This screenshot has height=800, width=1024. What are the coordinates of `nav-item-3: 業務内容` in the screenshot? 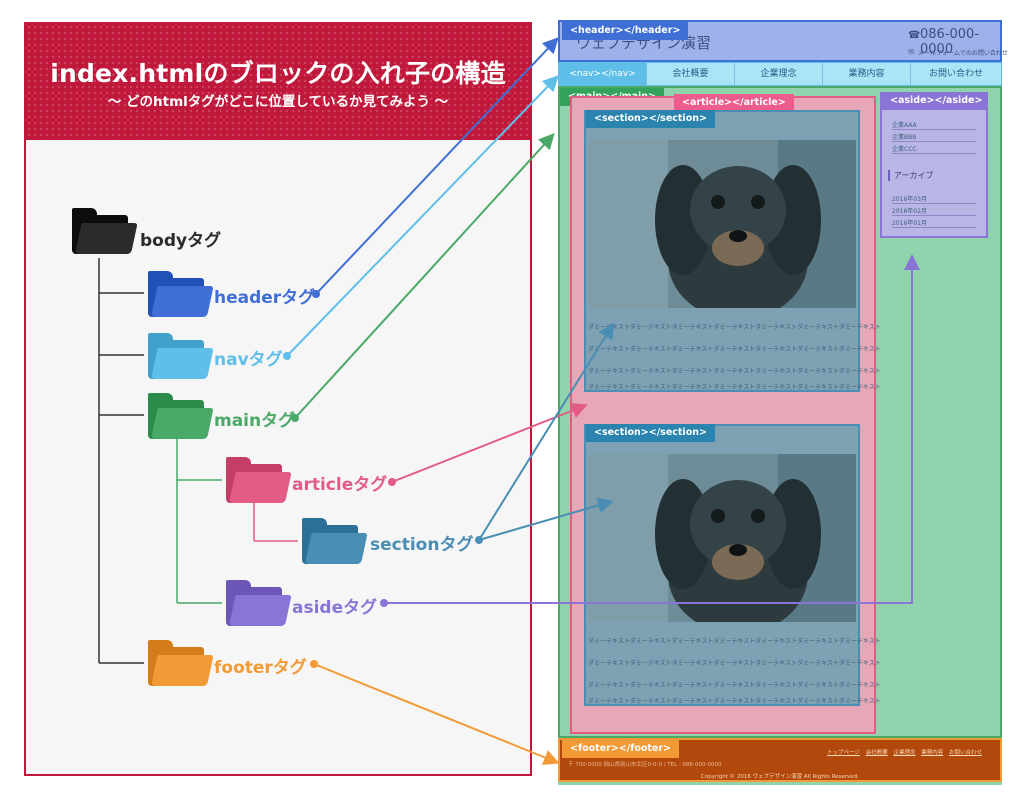 It's located at (867, 74).